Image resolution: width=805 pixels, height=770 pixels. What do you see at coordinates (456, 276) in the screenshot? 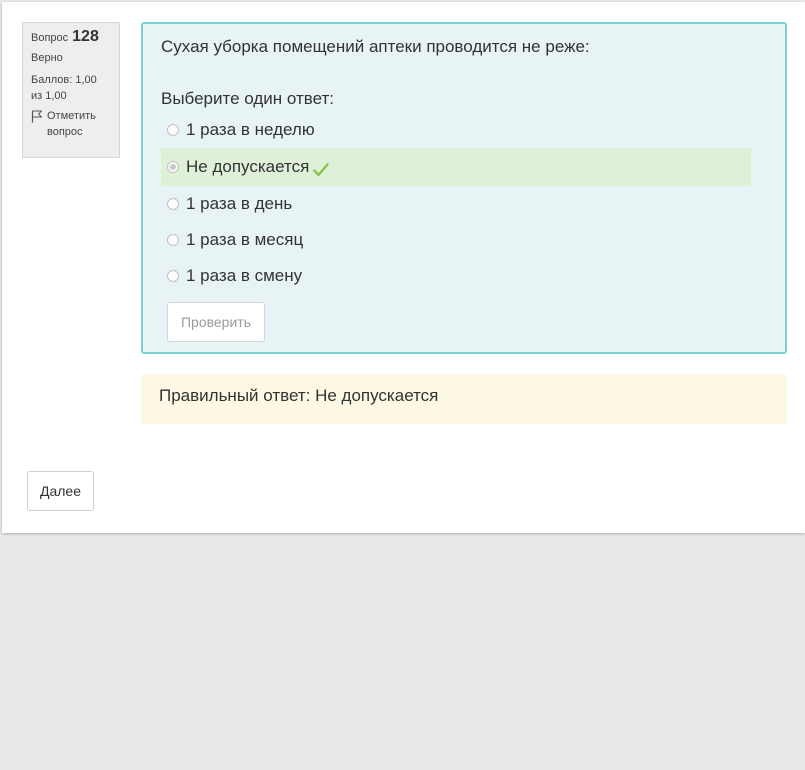
I see `answer-option: 1 раза в смену` at bounding box center [456, 276].